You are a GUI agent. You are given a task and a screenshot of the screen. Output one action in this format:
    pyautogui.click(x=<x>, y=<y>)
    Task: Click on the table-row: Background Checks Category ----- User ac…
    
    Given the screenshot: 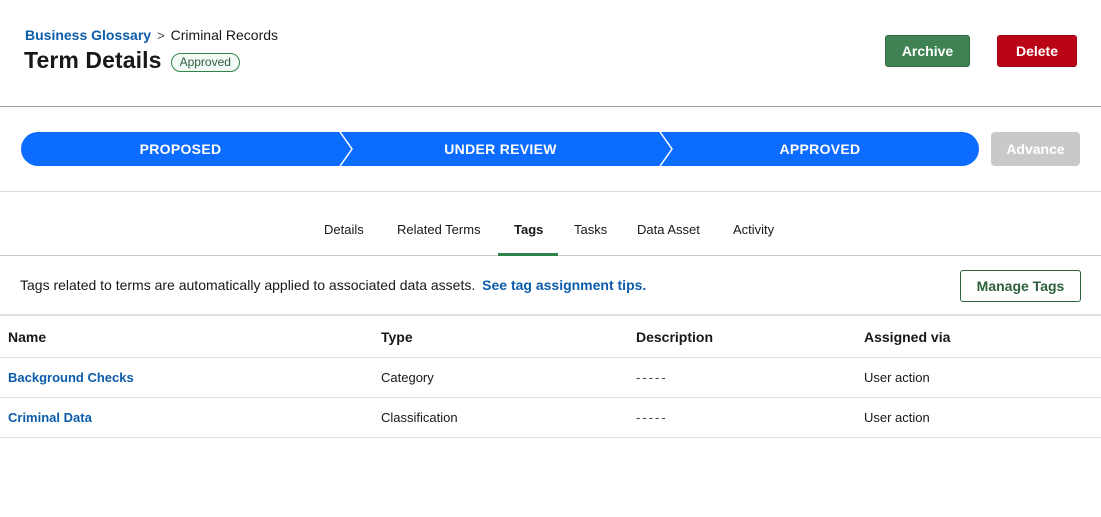 What is the action you would take?
    pyautogui.click(x=550, y=377)
    